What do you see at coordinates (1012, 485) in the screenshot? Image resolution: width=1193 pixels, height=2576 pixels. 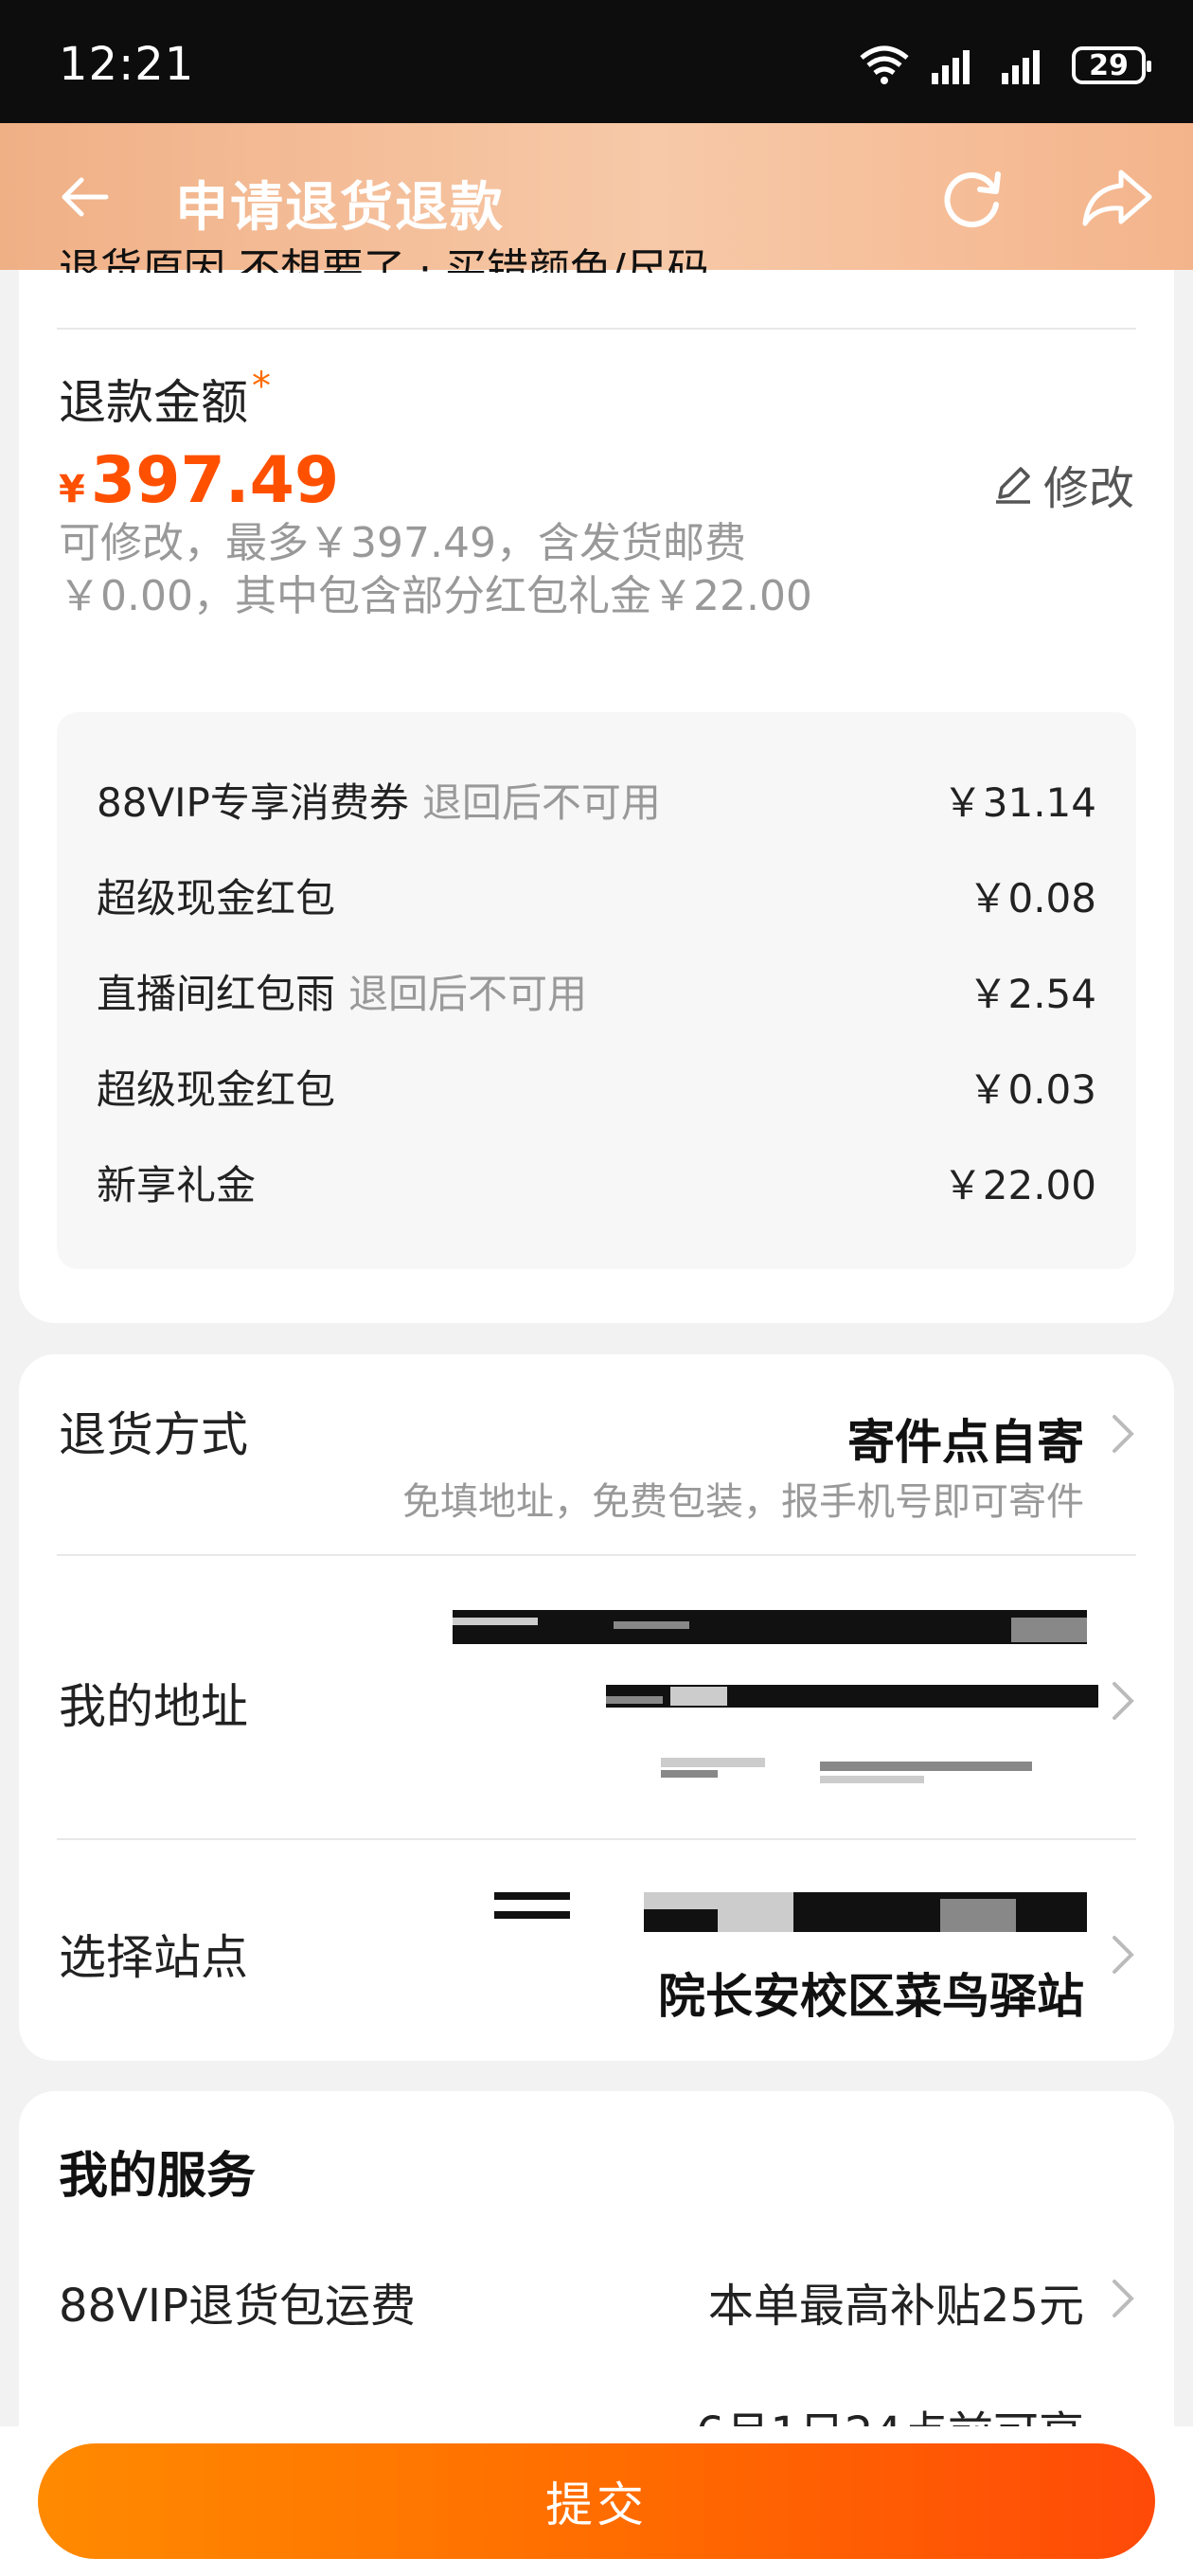 I see `pencil-icon` at bounding box center [1012, 485].